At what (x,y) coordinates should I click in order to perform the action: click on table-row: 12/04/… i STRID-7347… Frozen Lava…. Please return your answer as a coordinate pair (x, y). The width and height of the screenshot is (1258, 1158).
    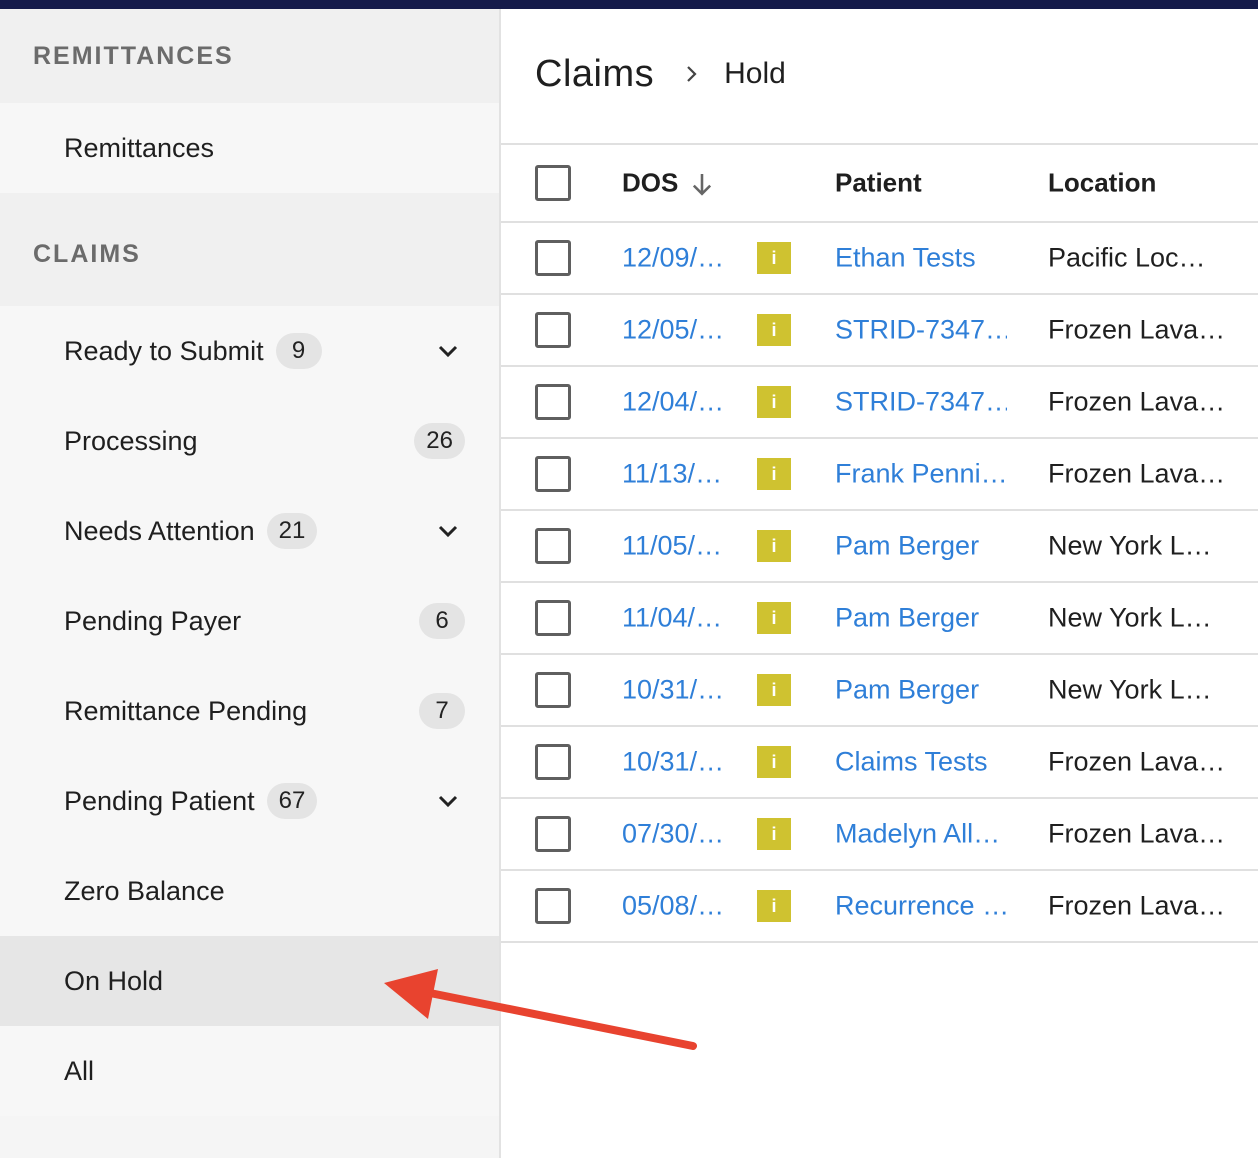
    Looking at the image, I should click on (879, 403).